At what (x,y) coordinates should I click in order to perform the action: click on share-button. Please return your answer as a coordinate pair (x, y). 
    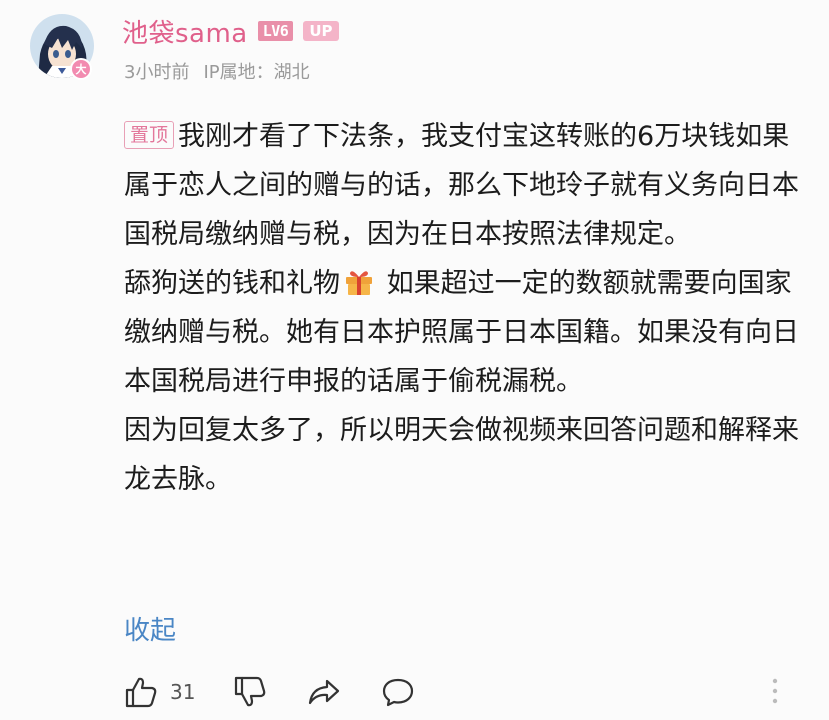
    Looking at the image, I should click on (324, 692).